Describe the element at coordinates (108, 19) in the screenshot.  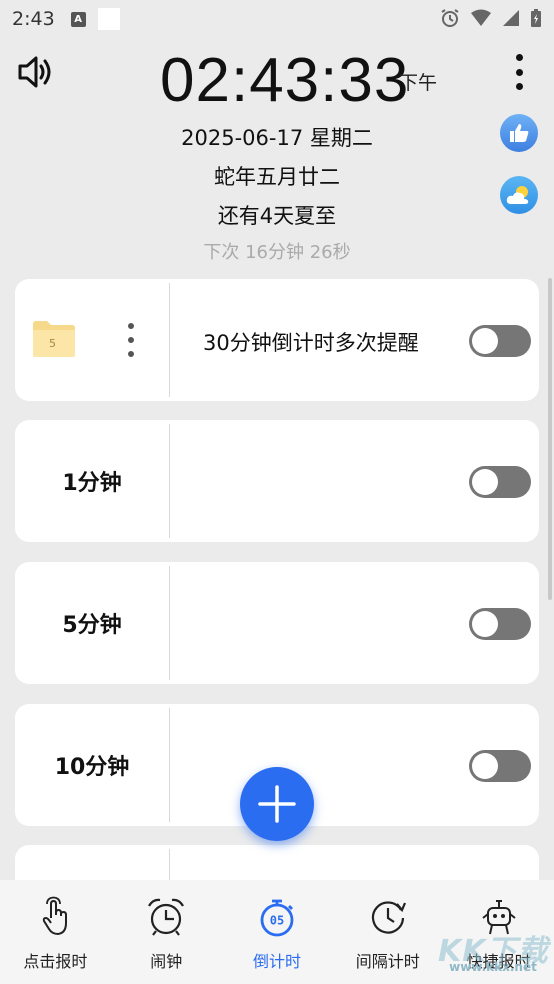
I see `notification-blank-icon` at that location.